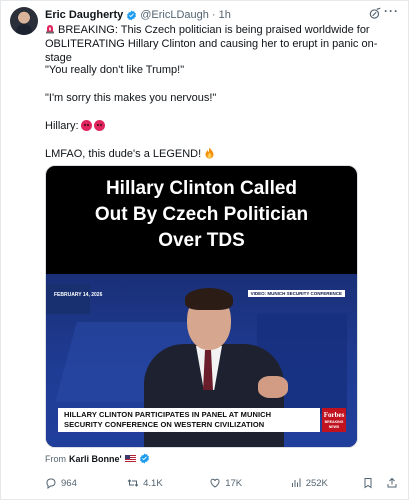  I want to click on video-source-tag: VIDEO: MUNICH SECURITY CONFERENCE, so click(296, 293).